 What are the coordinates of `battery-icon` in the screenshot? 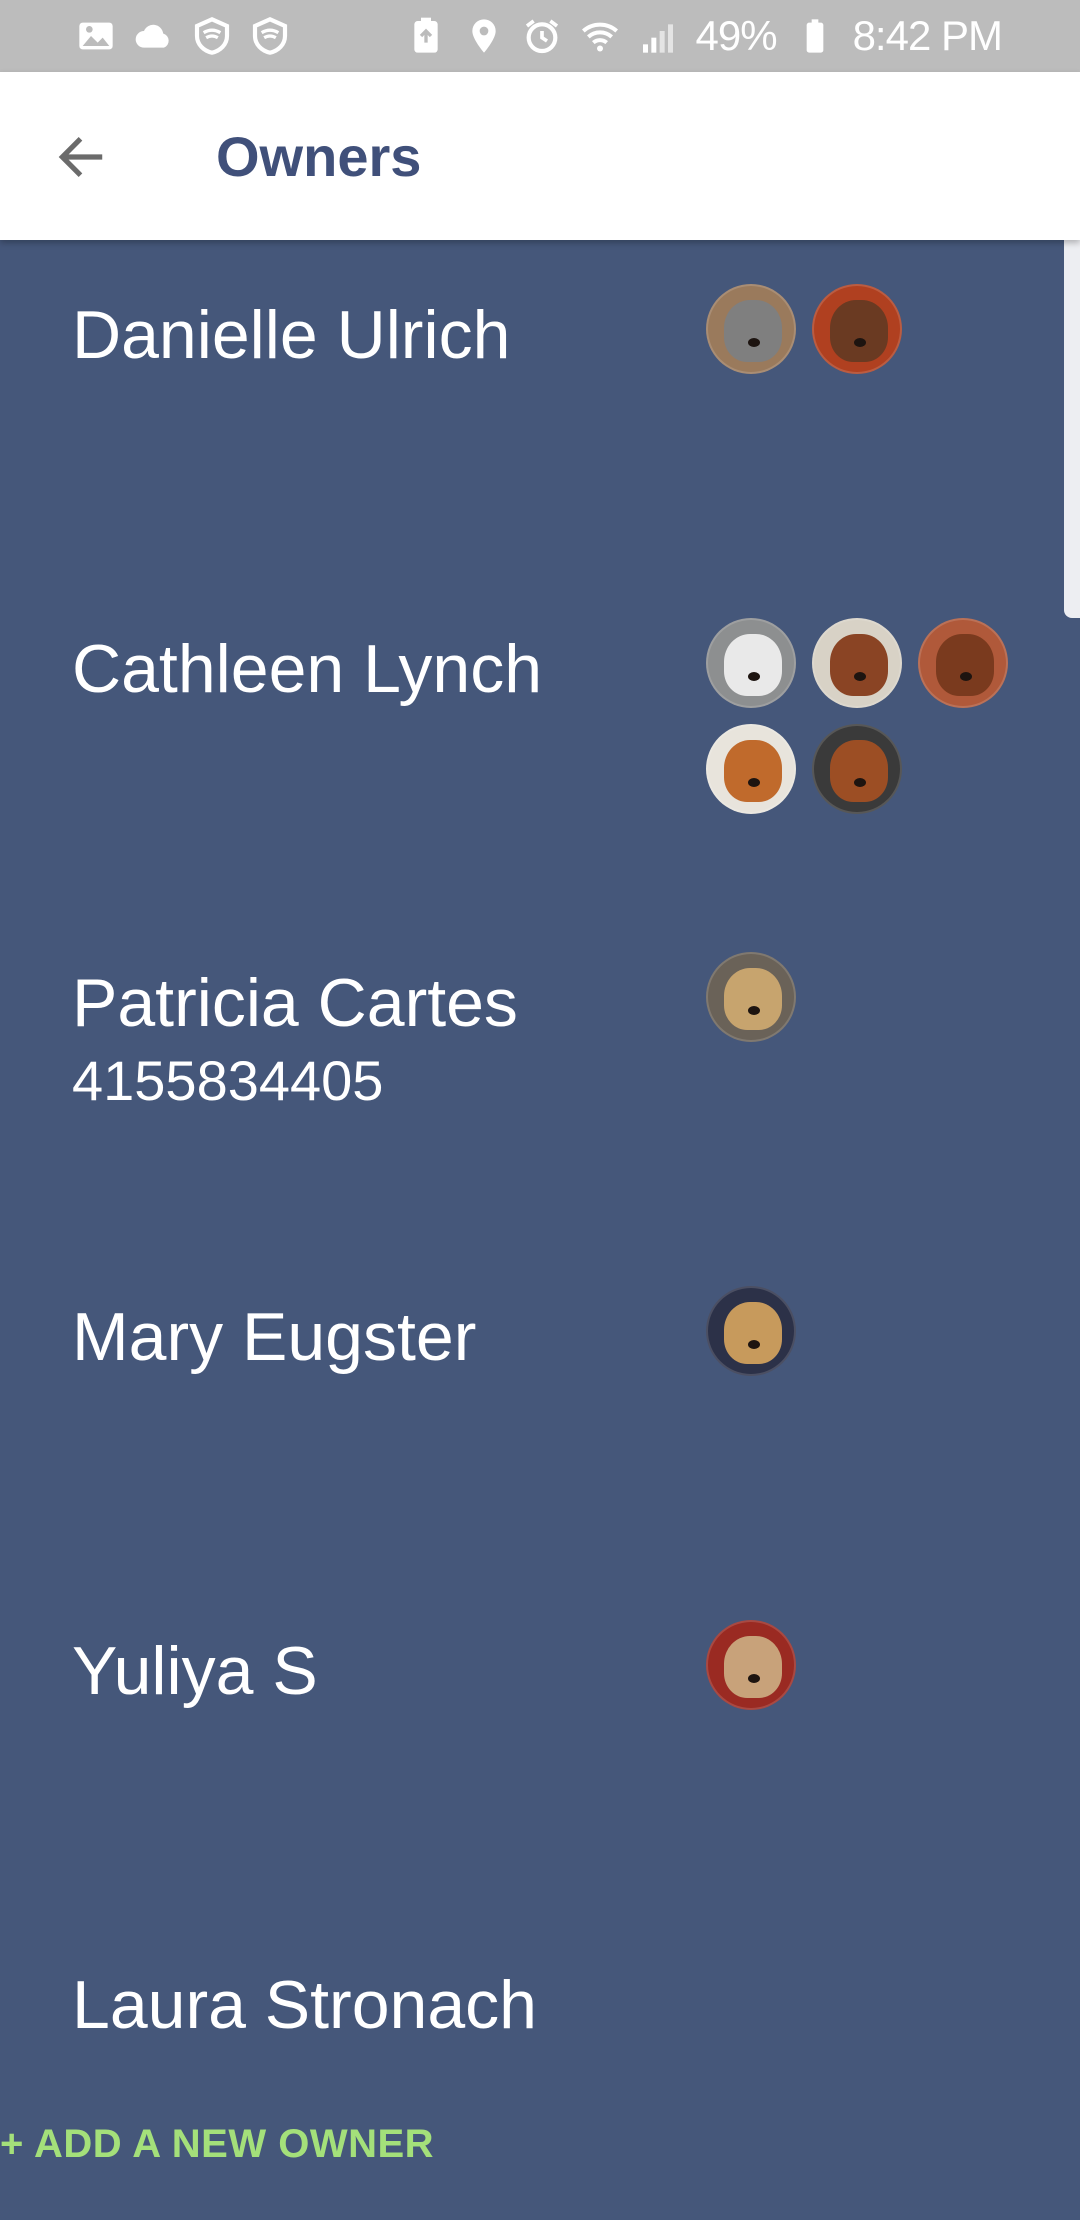 It's located at (815, 36).